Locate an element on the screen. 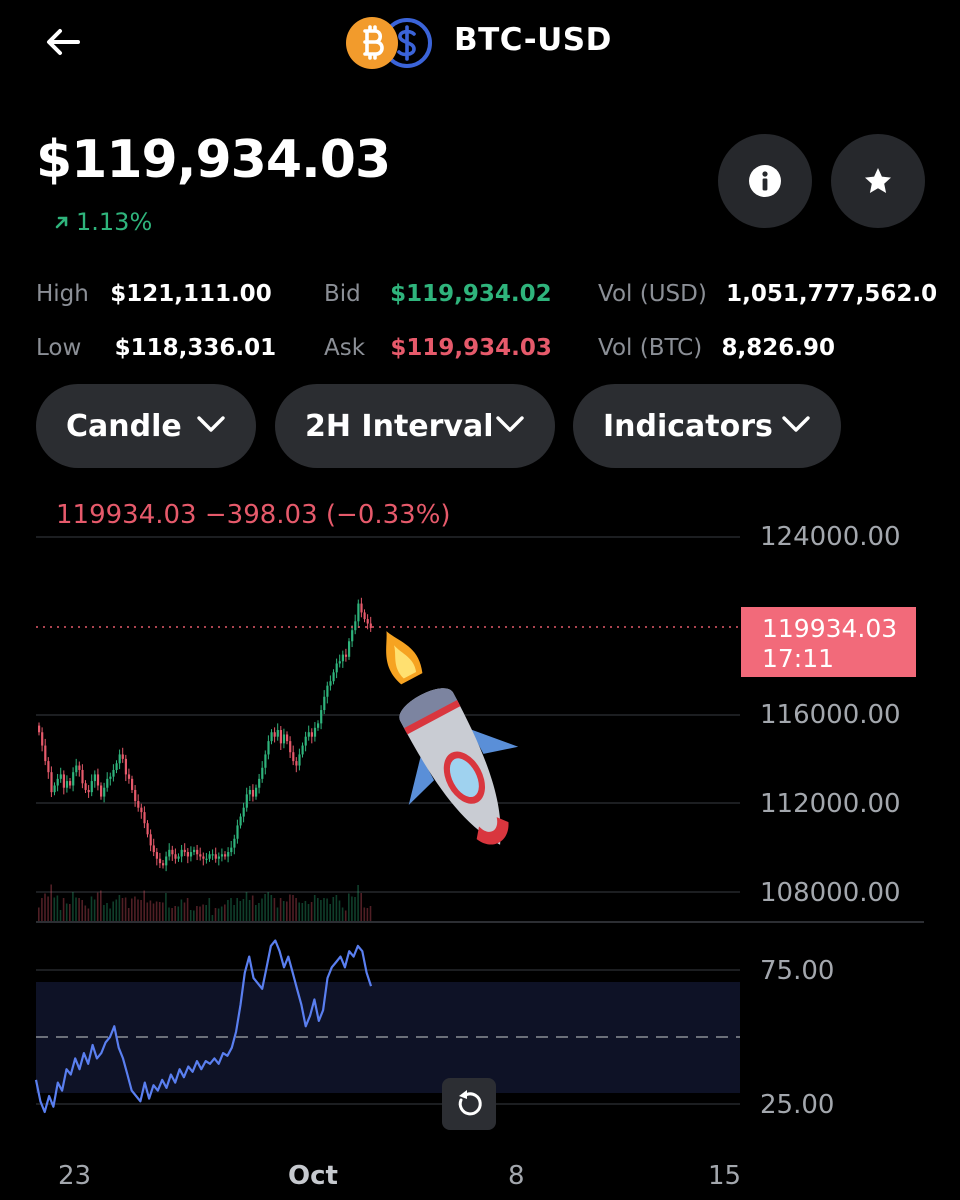 The image size is (960, 1200). time-tick: 15 is located at coordinates (724, 1176).